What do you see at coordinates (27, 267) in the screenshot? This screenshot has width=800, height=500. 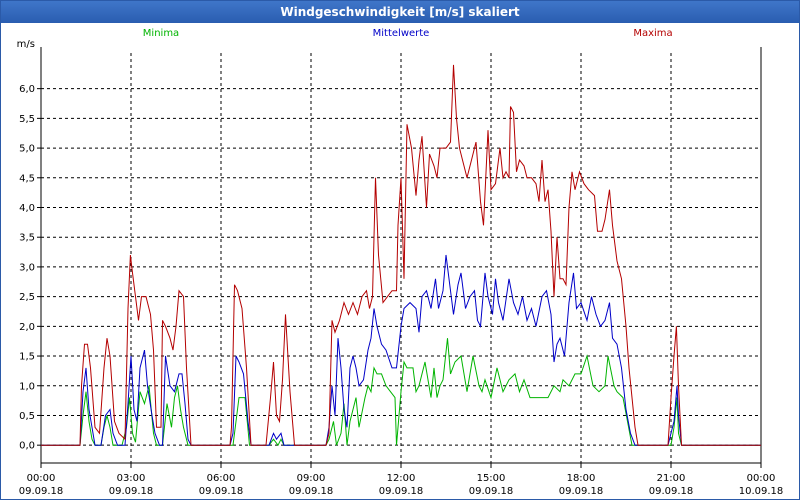 I see `y-tick-label: 3,0` at bounding box center [27, 267].